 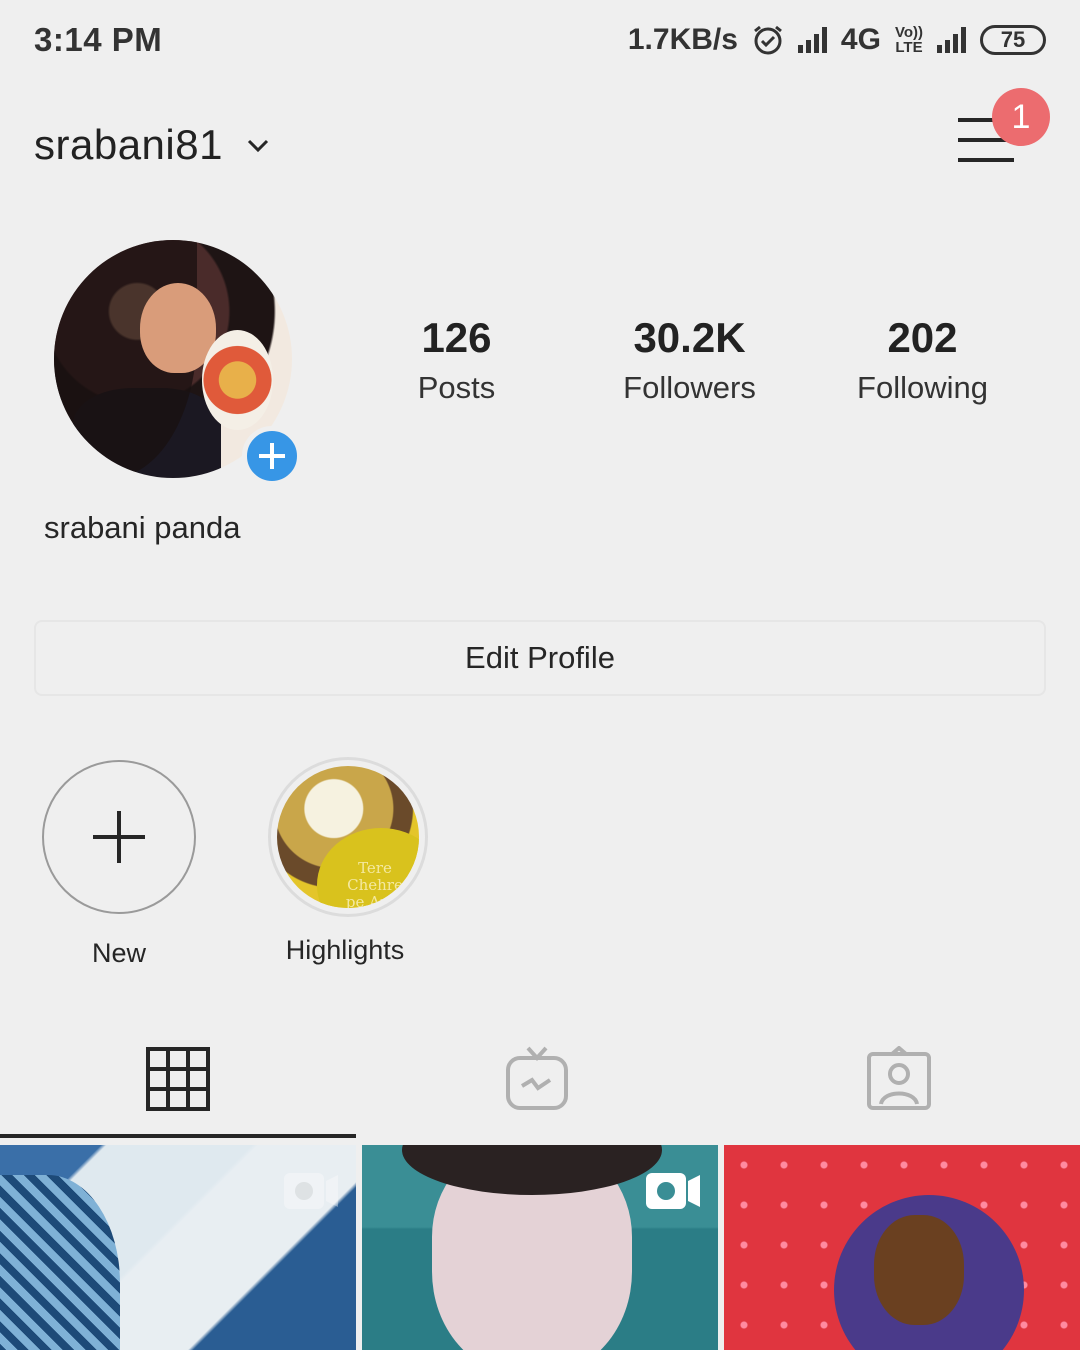 I want to click on username: srabani81, so click(x=128, y=144).